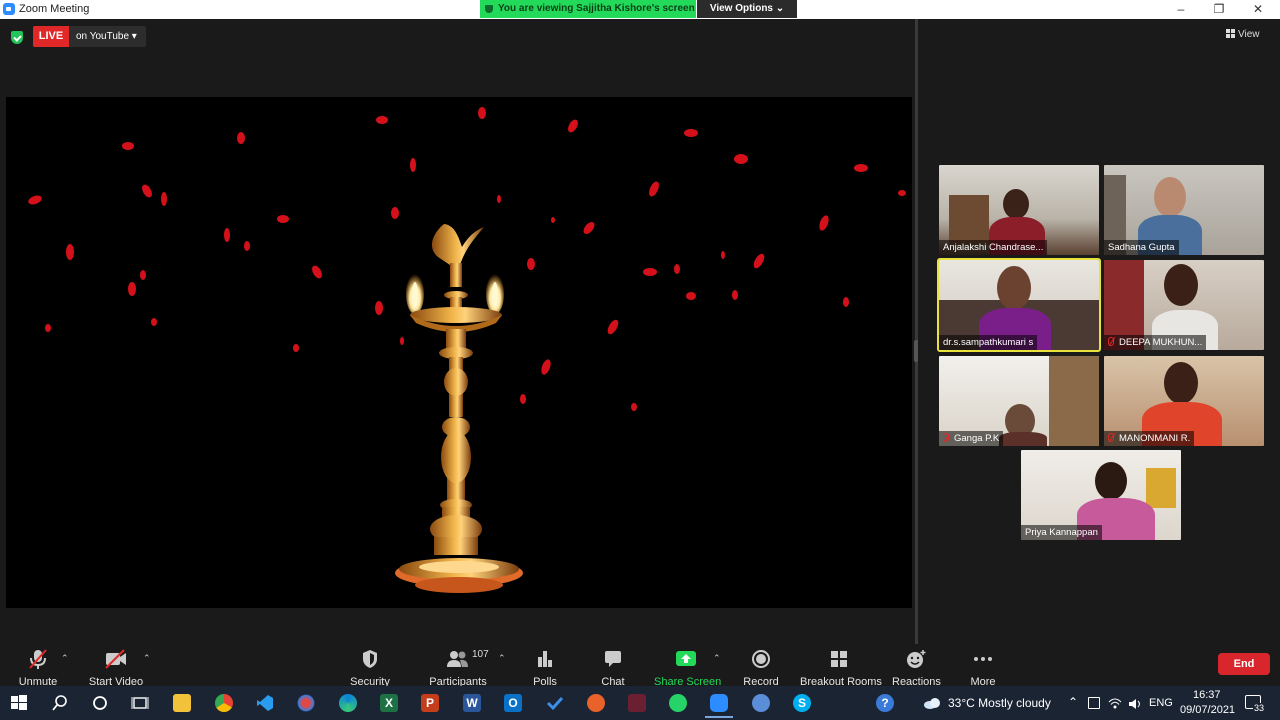 The height and width of the screenshot is (720, 1280). I want to click on participant-name: Sadhana Gupta, so click(1141, 247).